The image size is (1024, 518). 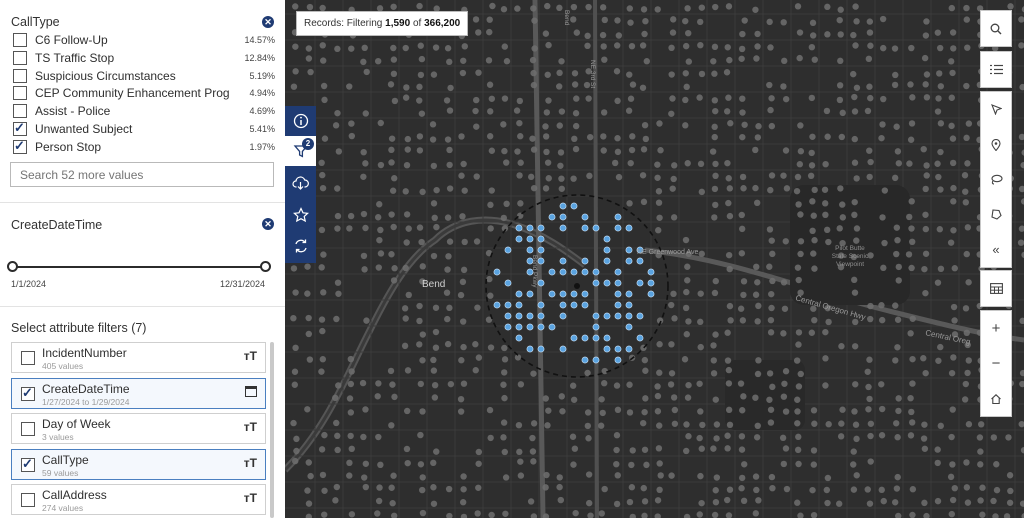 I want to click on refresh-button, so click(x=300, y=246).